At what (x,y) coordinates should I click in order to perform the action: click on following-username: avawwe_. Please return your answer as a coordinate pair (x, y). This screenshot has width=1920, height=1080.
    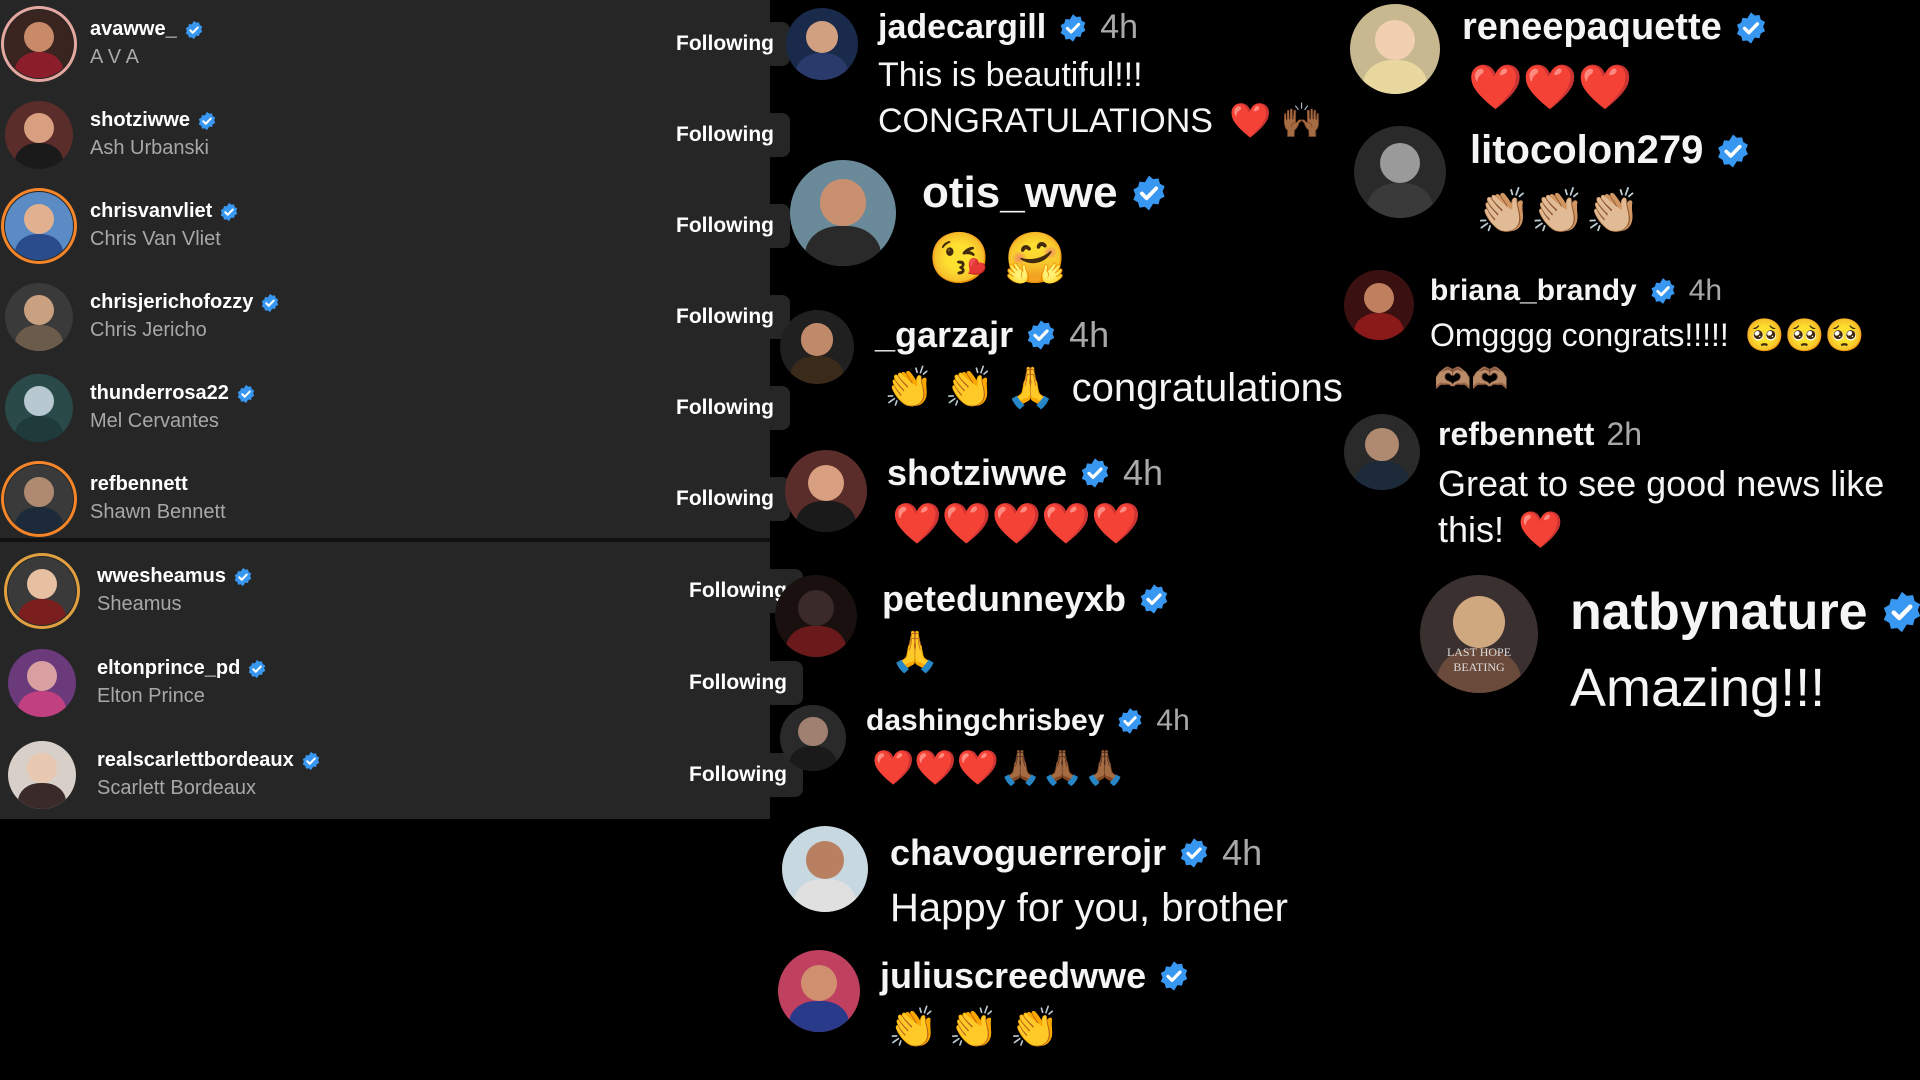
    Looking at the image, I should click on (147, 29).